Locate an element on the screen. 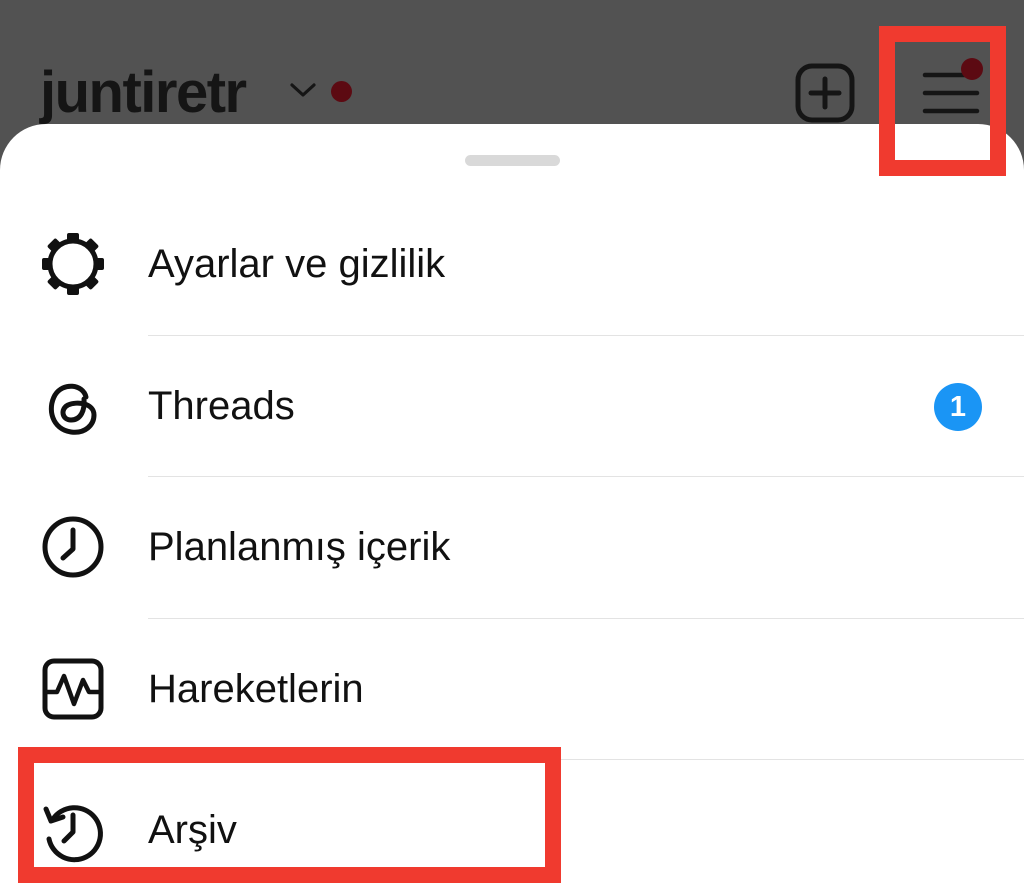  plus-square-icon is located at coordinates (825, 93).